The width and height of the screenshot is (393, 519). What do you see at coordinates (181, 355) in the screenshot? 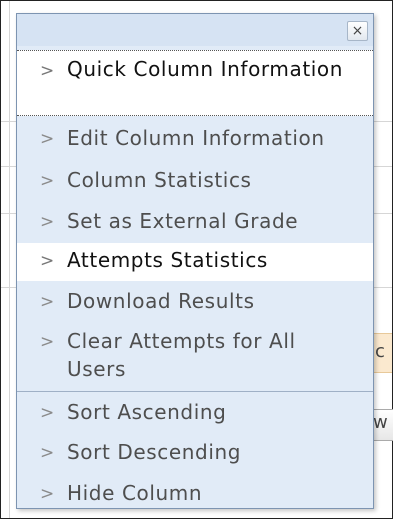
I see `menu-item-label: Clear Attempts for All Users` at bounding box center [181, 355].